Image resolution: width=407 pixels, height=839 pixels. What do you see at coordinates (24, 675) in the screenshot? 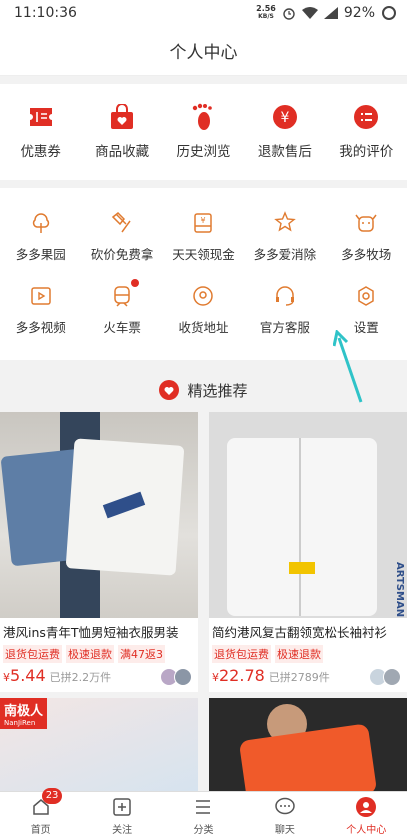
I see `product-price: ¥5.44` at bounding box center [24, 675].